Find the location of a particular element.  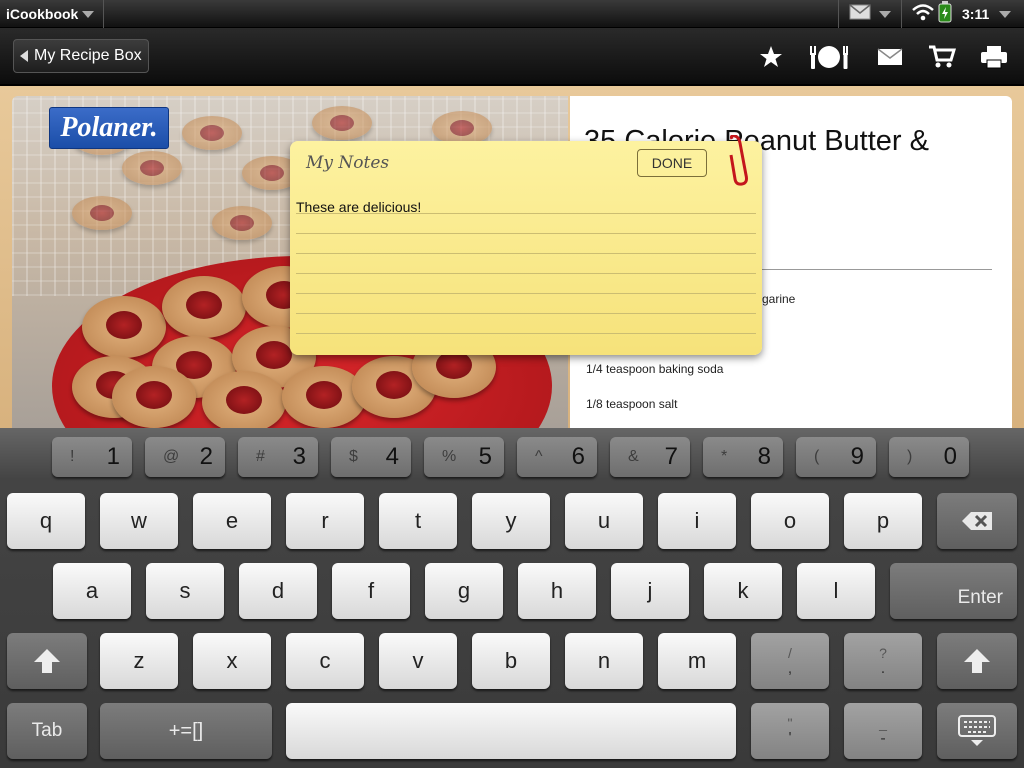

key-symbol: ( is located at coordinates (817, 456).